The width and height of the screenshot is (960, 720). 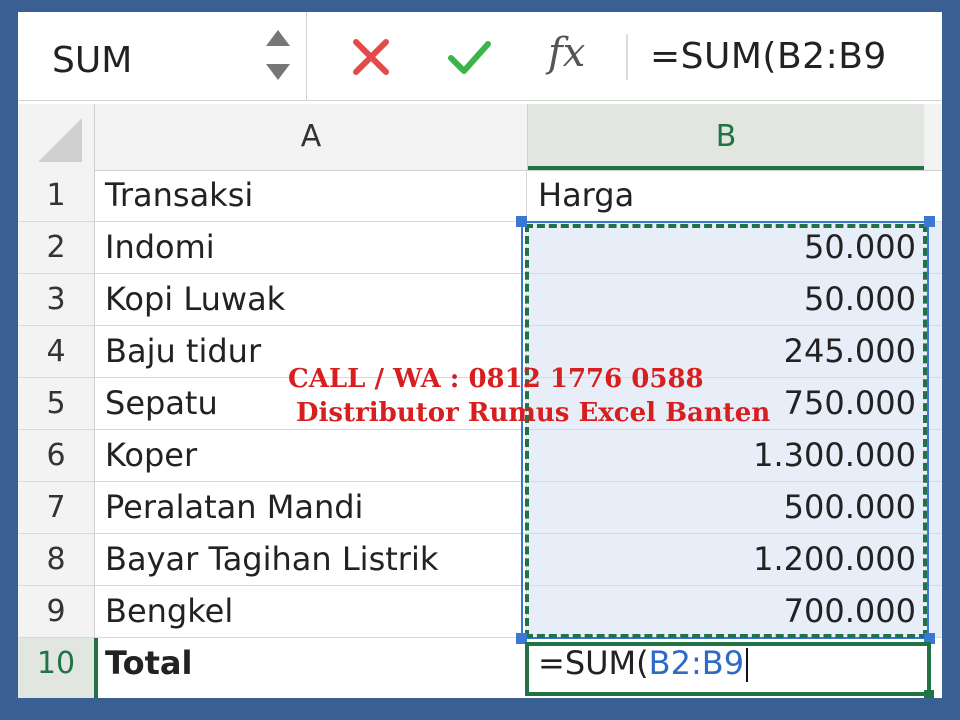 I want to click on range-handle-top-right, so click(x=929, y=221).